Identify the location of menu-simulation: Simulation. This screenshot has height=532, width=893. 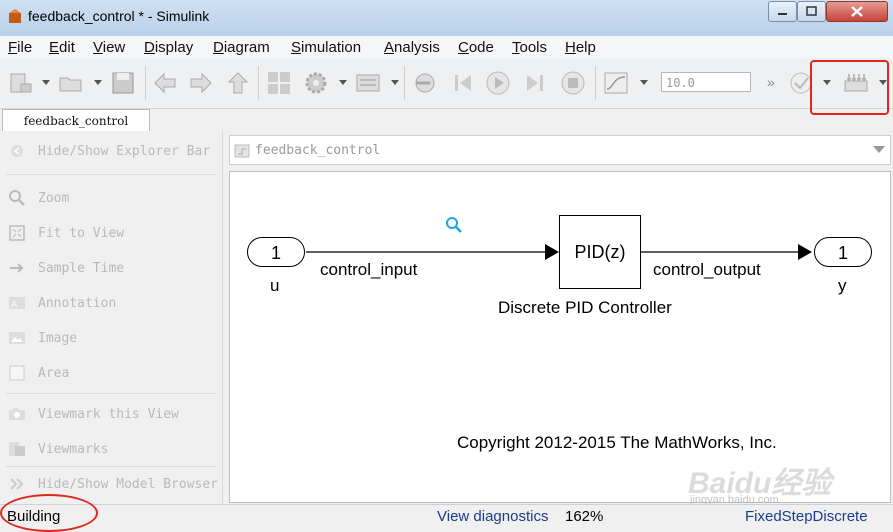
(326, 47).